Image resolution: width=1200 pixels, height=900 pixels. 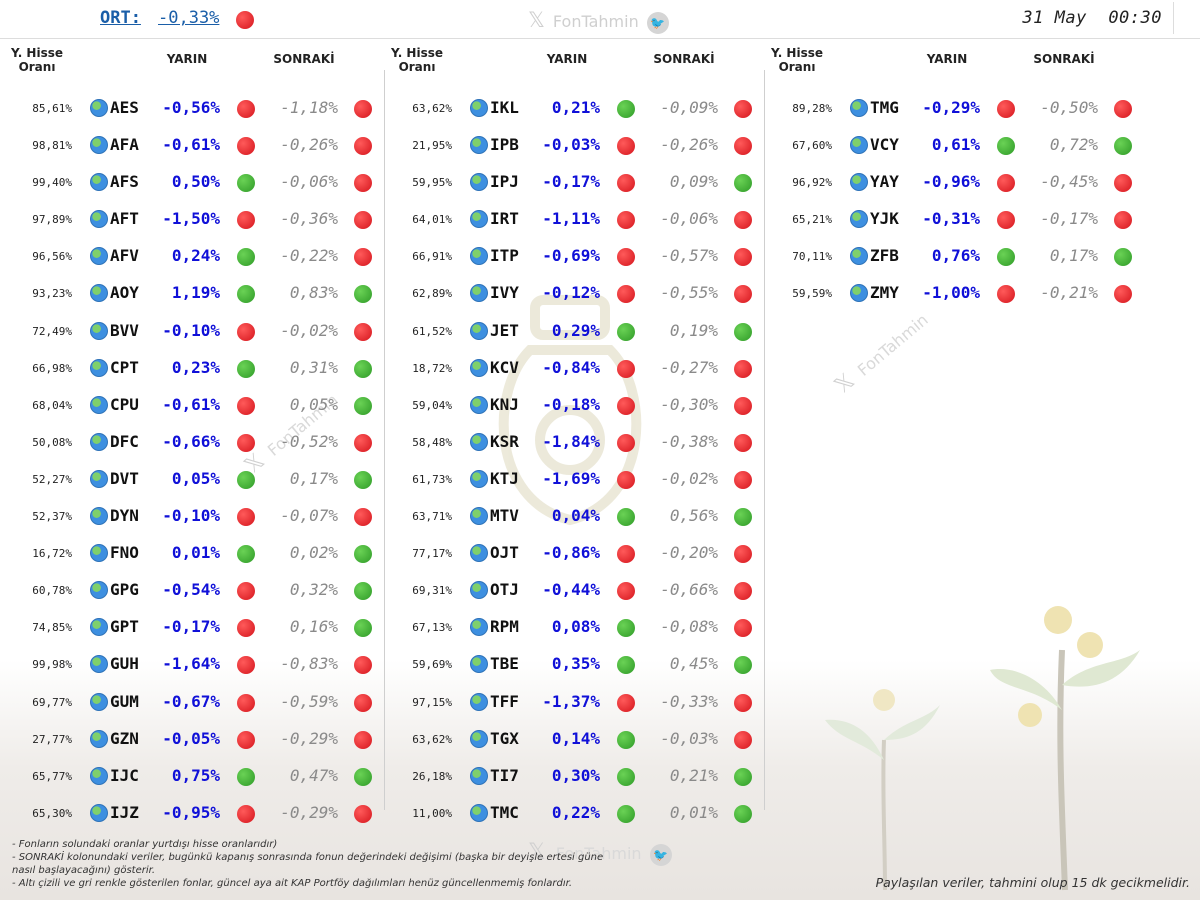 What do you see at coordinates (568, 407) in the screenshot?
I see `fund-row: 59,04% KNJ -0,18% -0,30%` at bounding box center [568, 407].